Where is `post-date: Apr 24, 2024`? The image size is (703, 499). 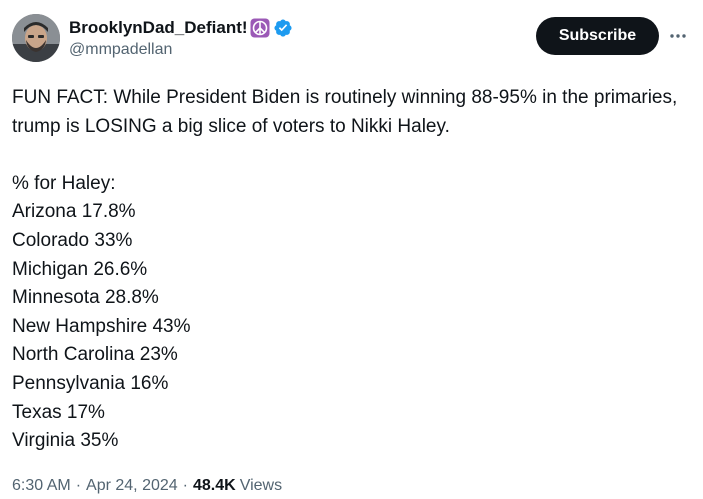 post-date: Apr 24, 2024 is located at coordinates (132, 486).